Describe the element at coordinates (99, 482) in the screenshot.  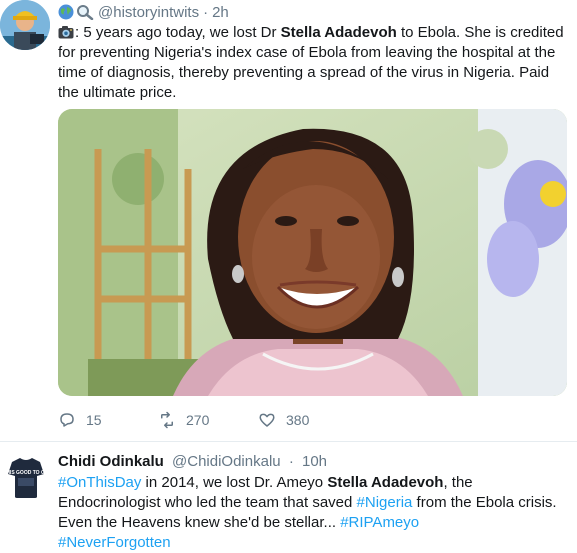
I see `hashtag-onthisday: #OnThisDay` at that location.